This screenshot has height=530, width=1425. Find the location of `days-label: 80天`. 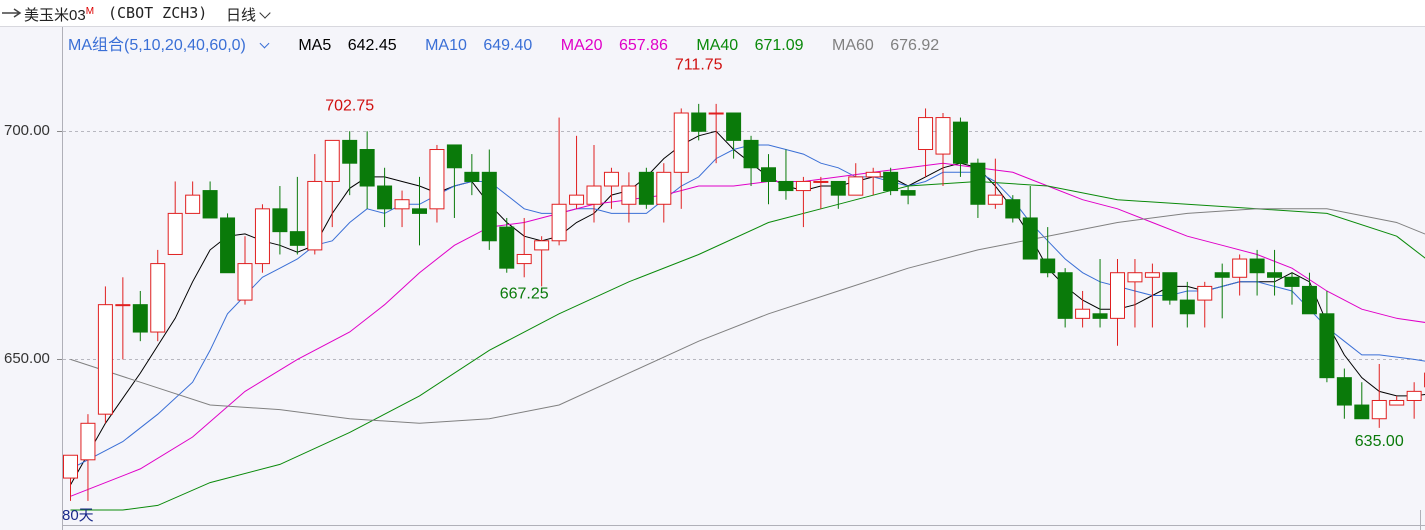

days-label: 80天 is located at coordinates (78, 515).